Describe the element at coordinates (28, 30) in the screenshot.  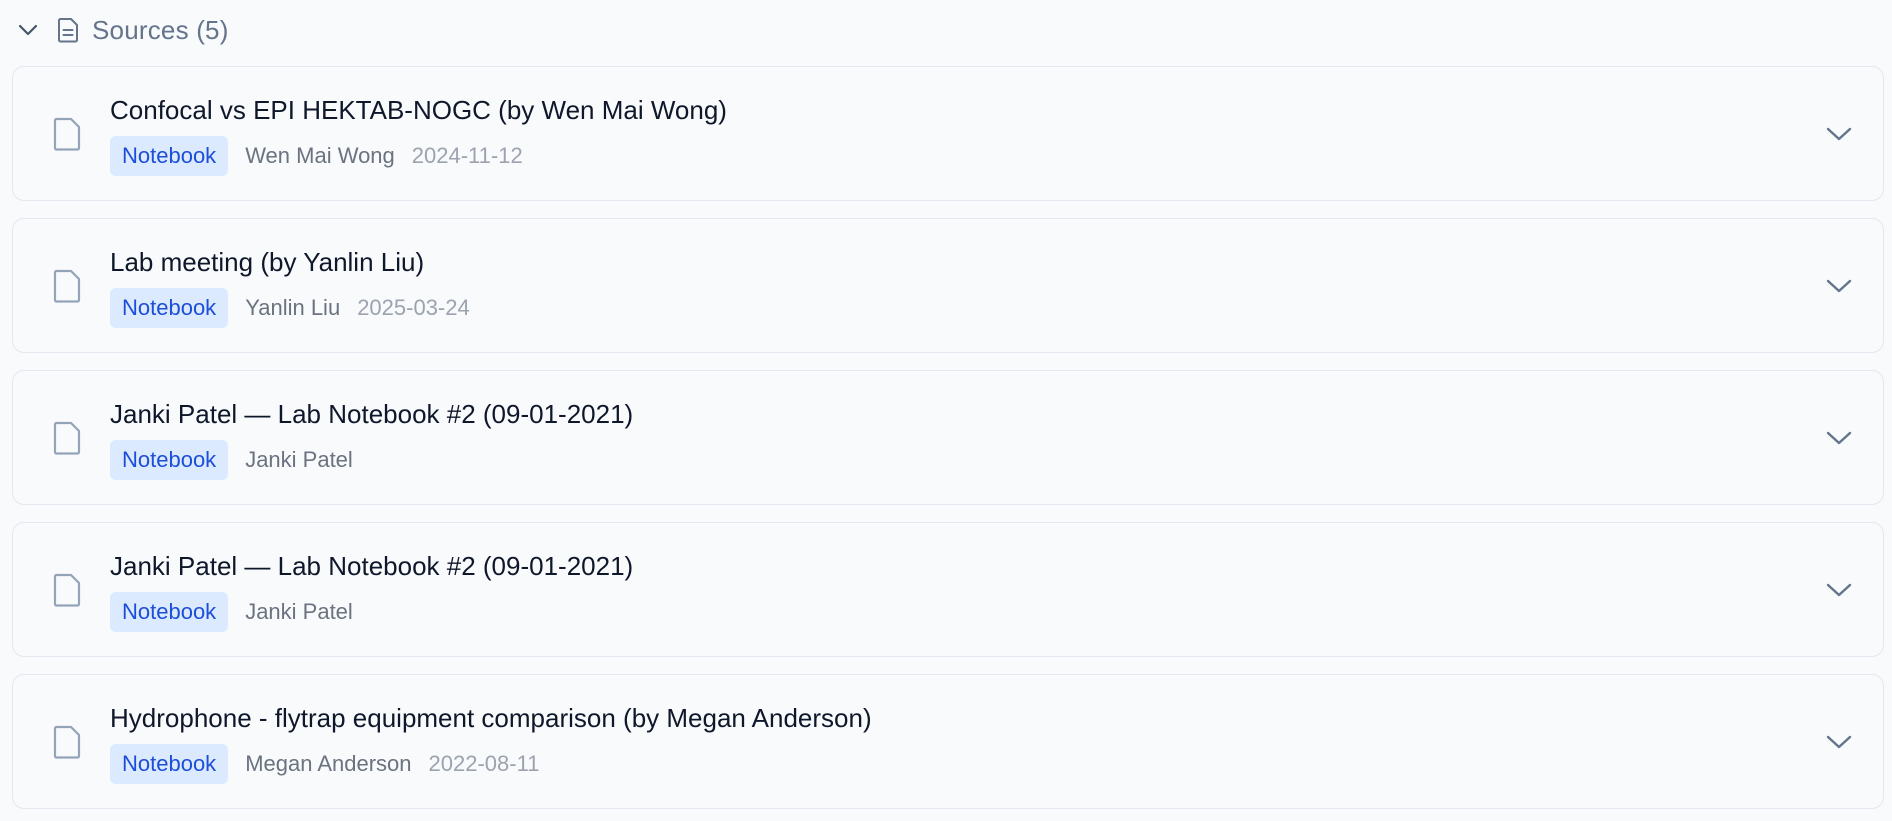
I see `chevron-down-icon` at that location.